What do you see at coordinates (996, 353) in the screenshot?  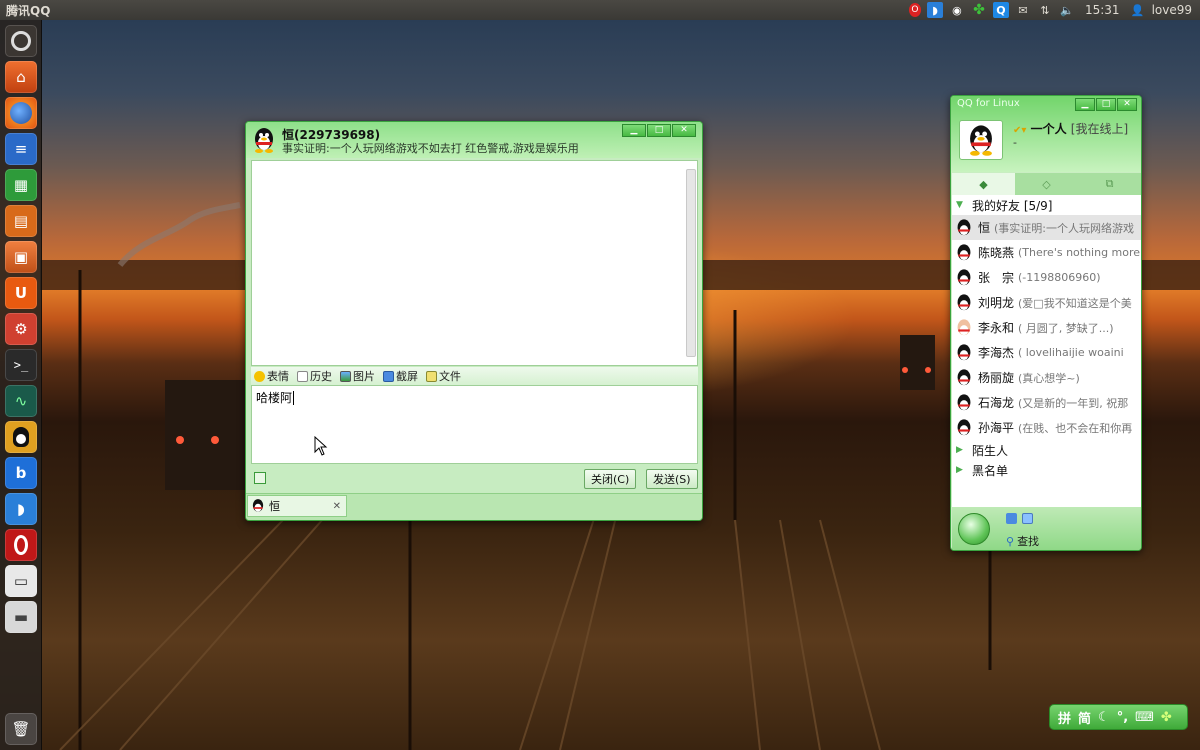 I see `friend-name: 李海杰` at bounding box center [996, 353].